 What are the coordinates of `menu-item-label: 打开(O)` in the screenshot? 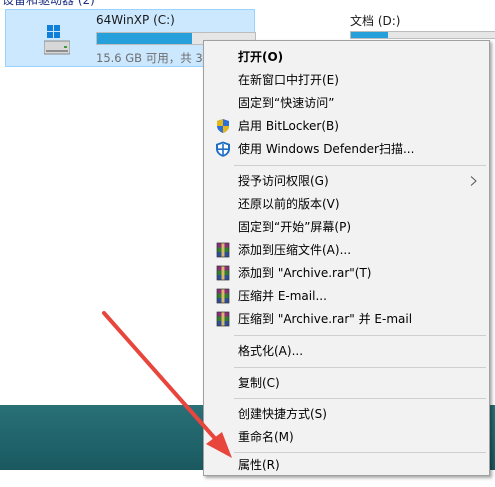 It's located at (261, 57).